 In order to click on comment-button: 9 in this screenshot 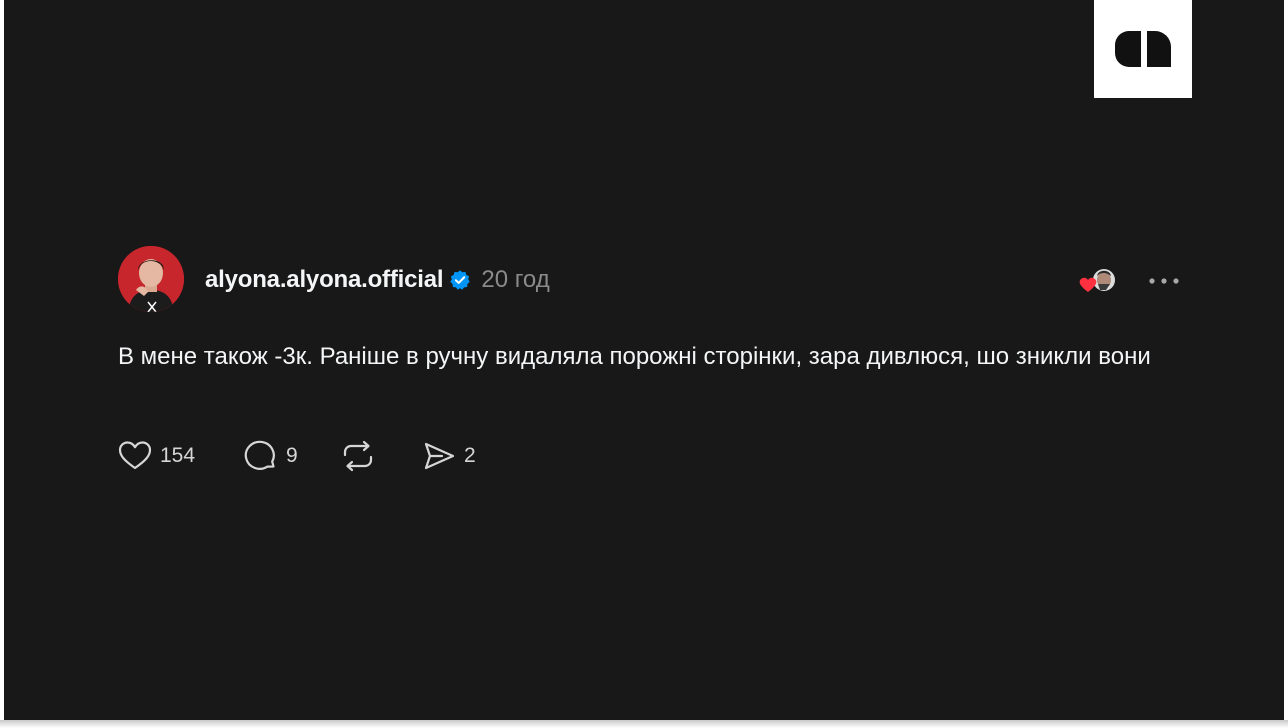, I will do `click(291, 456)`.